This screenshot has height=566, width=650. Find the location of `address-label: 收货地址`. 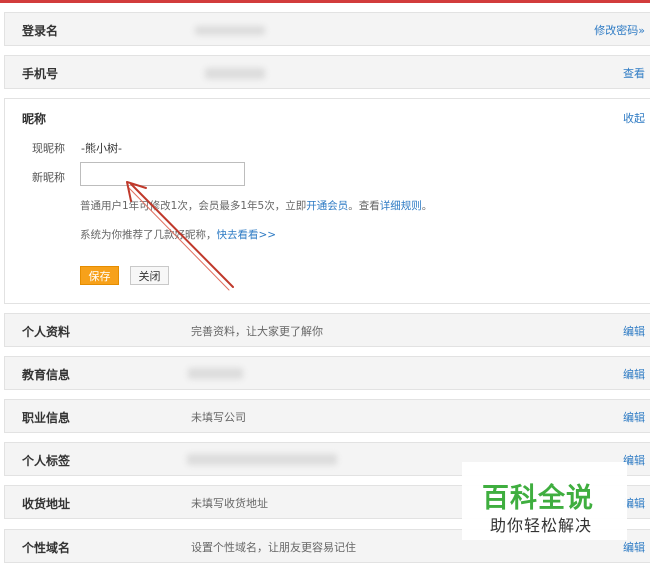

address-label: 收货地址 is located at coordinates (46, 504).